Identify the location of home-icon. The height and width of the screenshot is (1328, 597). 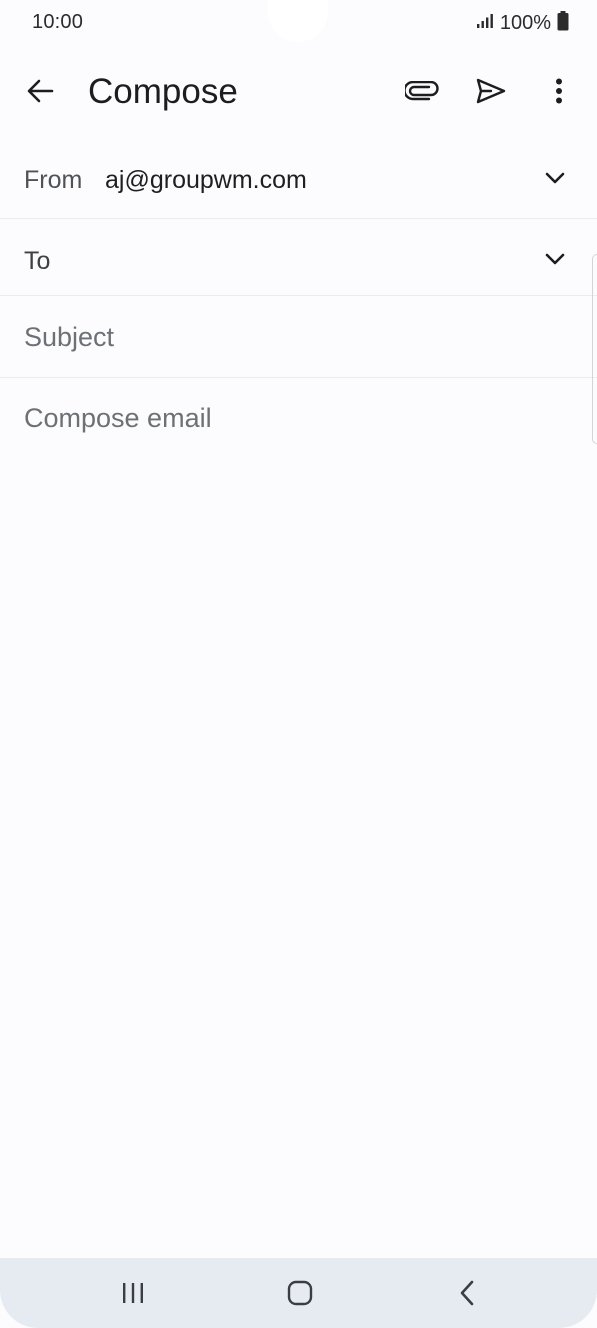
(300, 1293).